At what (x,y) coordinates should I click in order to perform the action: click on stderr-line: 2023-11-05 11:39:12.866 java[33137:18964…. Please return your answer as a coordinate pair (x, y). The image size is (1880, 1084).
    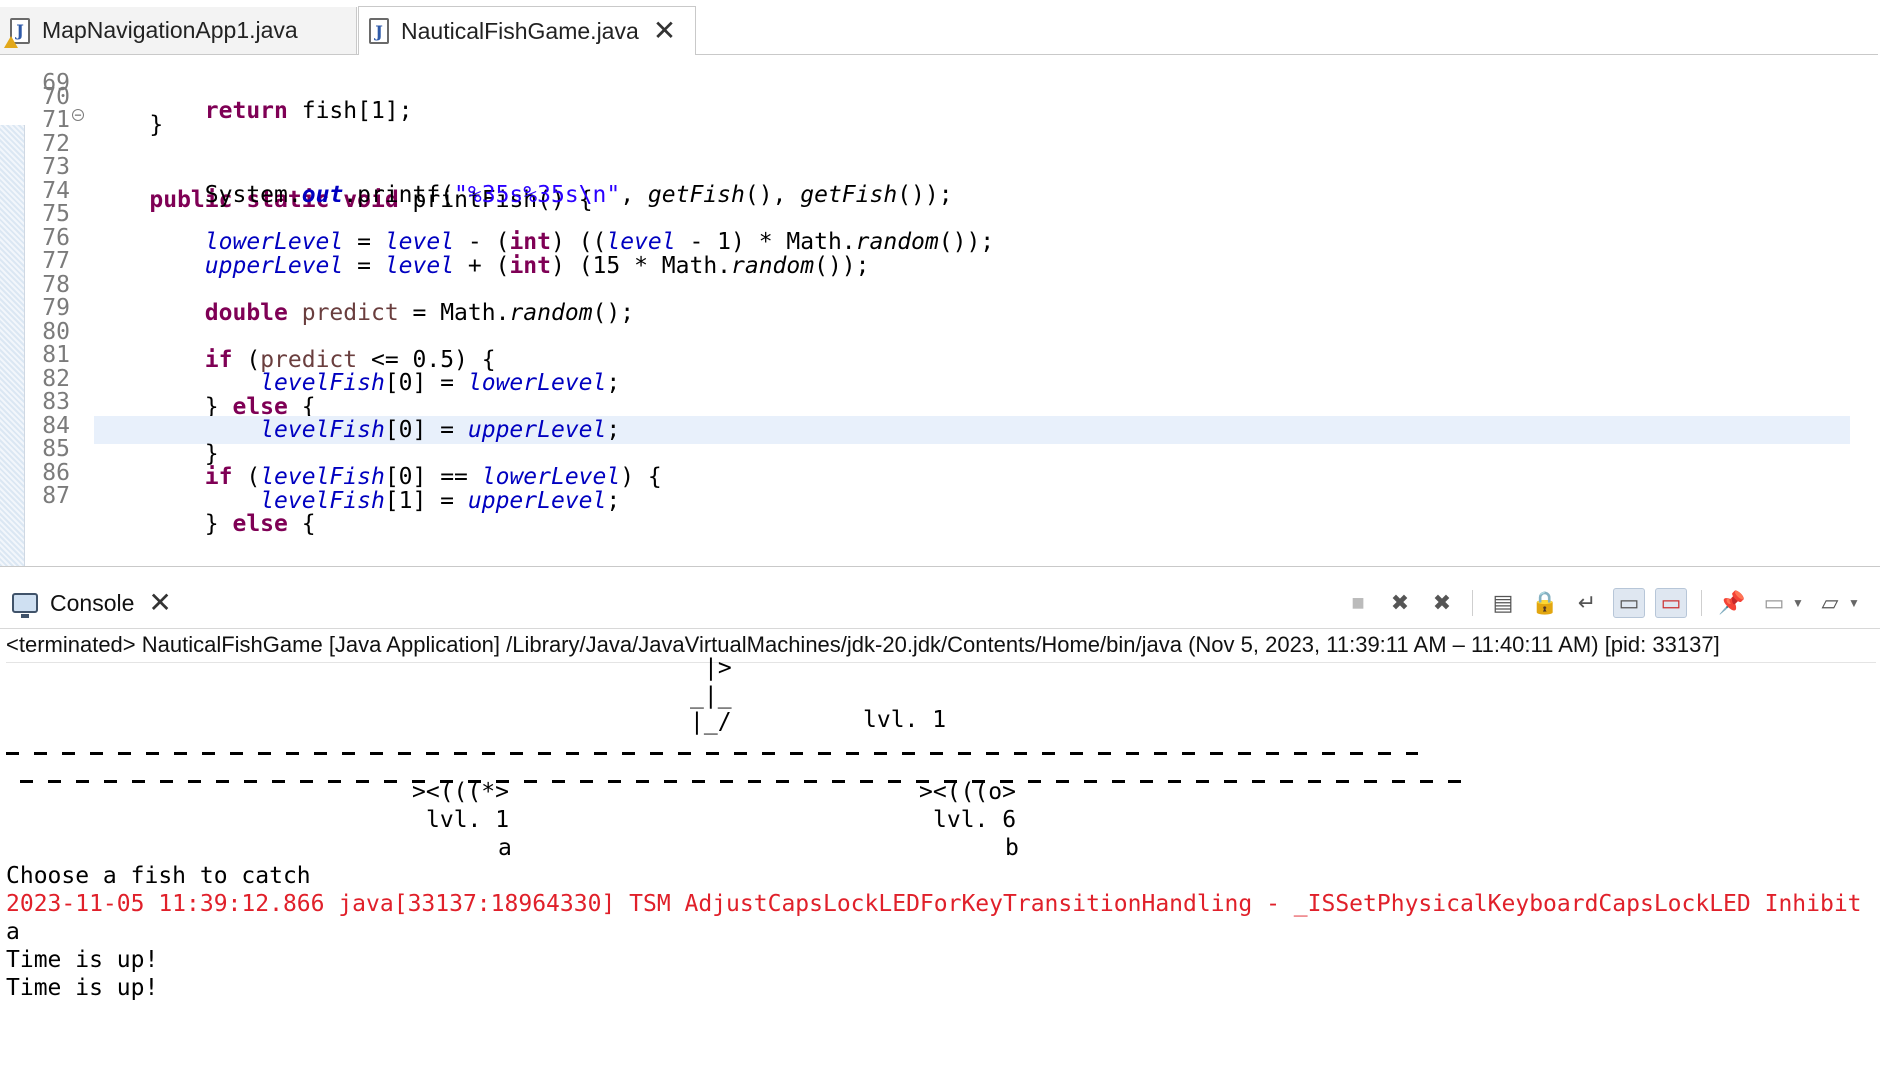
    Looking at the image, I should click on (934, 904).